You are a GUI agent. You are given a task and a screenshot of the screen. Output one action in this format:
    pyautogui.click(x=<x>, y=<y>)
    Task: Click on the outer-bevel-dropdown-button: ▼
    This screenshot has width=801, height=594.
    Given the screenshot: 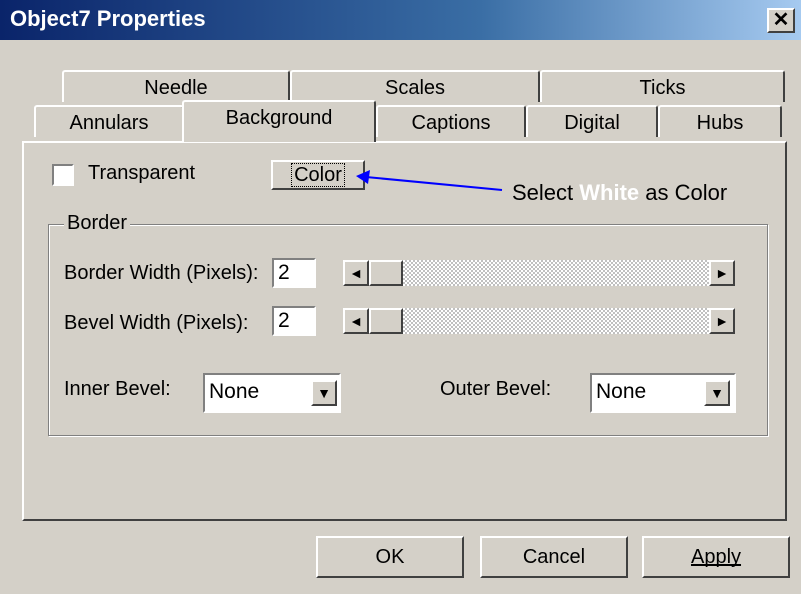 What is the action you would take?
    pyautogui.click(x=717, y=393)
    